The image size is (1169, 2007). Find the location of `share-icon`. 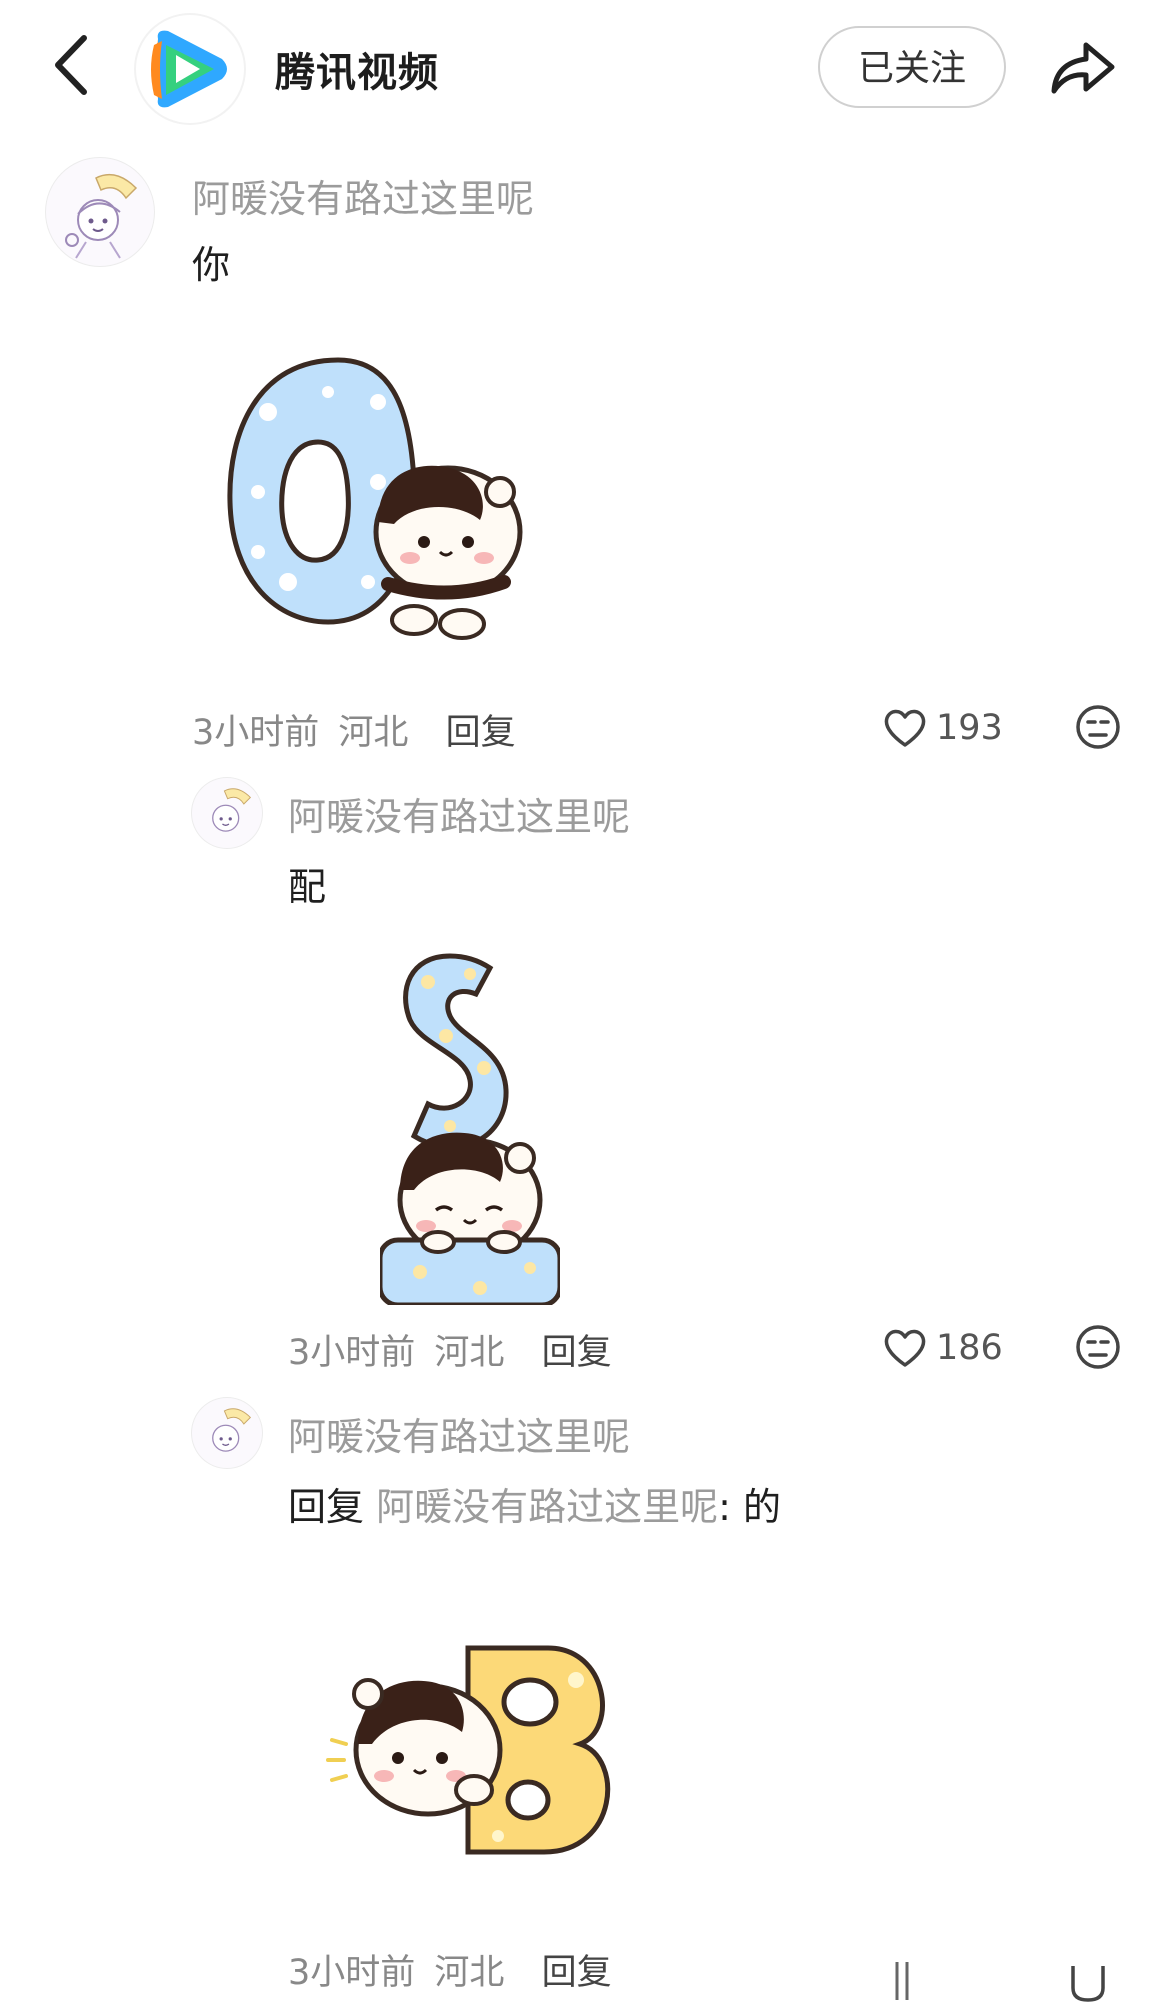

share-icon is located at coordinates (1082, 66).